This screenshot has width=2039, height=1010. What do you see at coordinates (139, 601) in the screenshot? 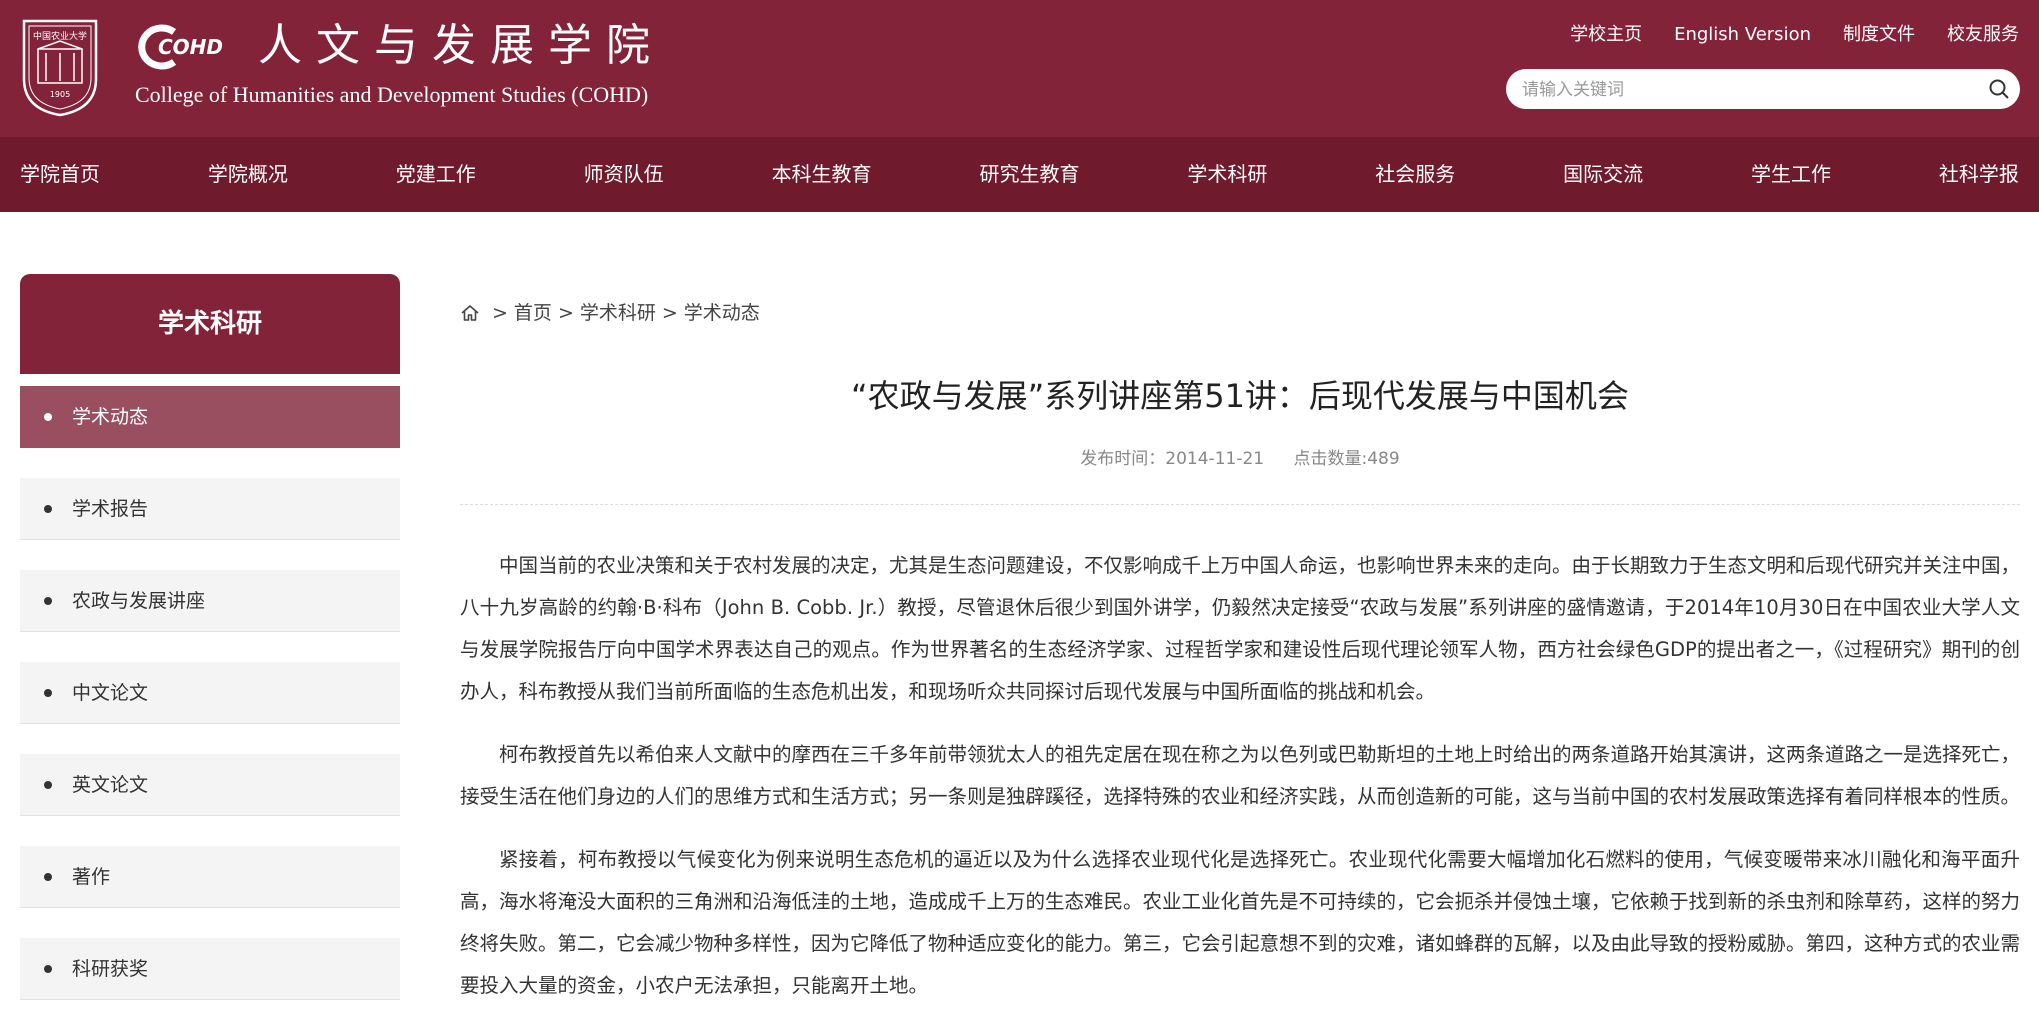
I see `sidebar-item-label: 农政与发展讲座` at bounding box center [139, 601].